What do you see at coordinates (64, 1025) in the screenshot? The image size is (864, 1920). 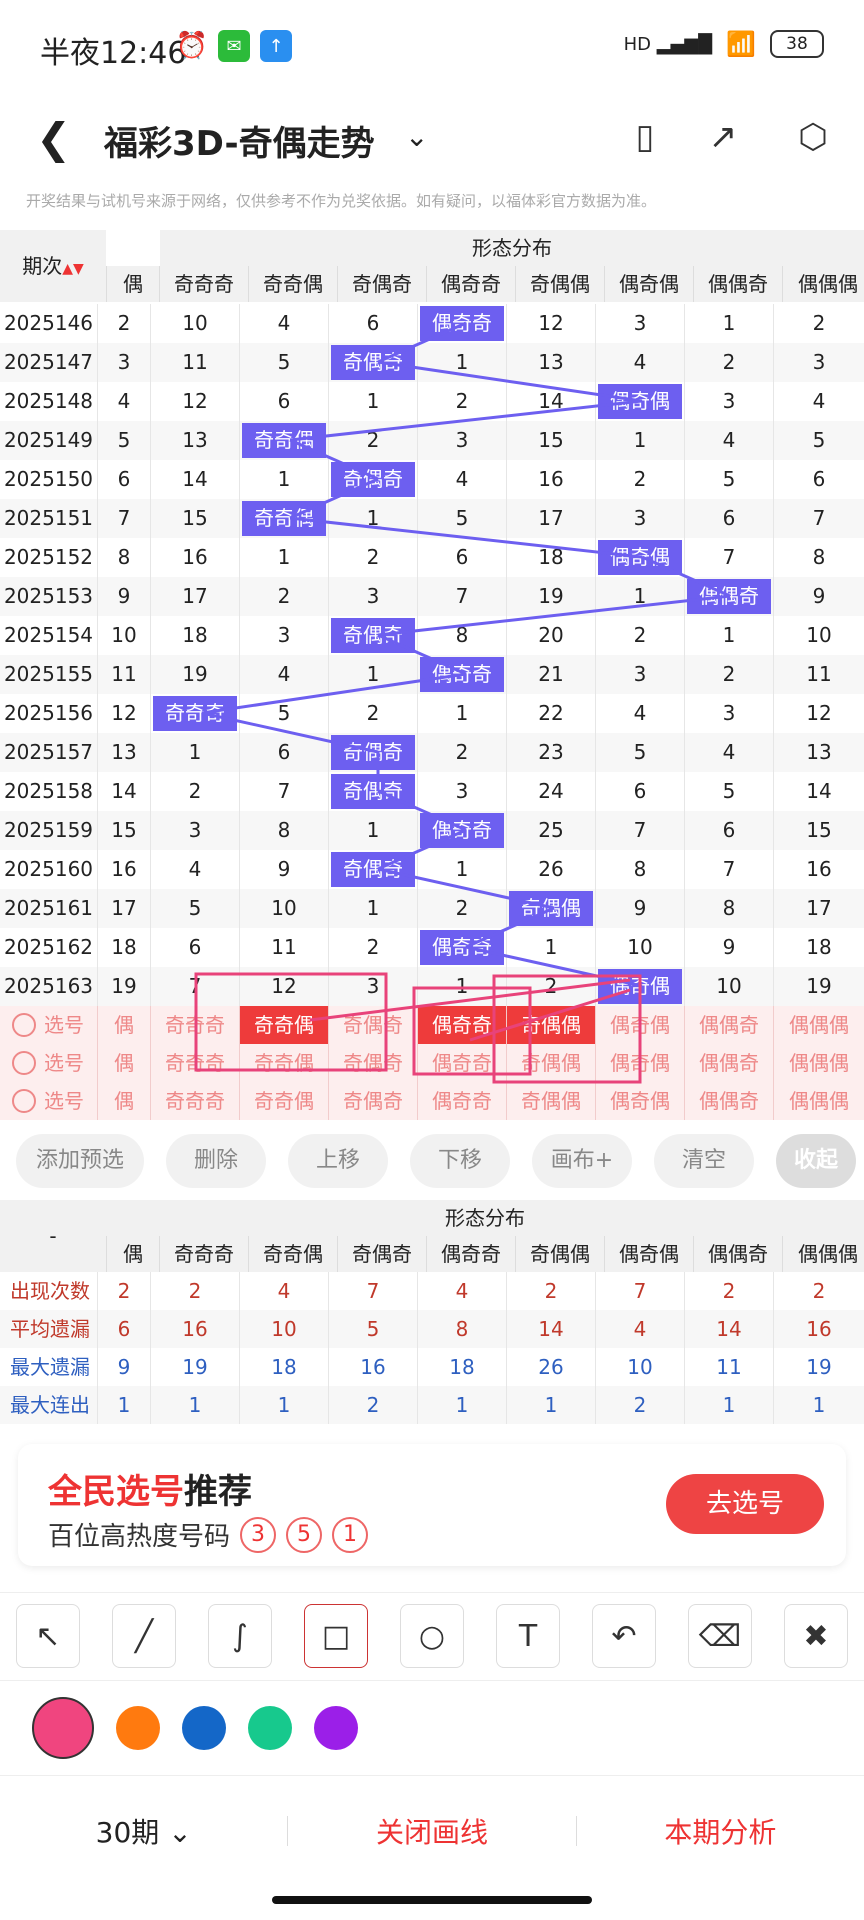 I see `pick-label-text: 选号` at bounding box center [64, 1025].